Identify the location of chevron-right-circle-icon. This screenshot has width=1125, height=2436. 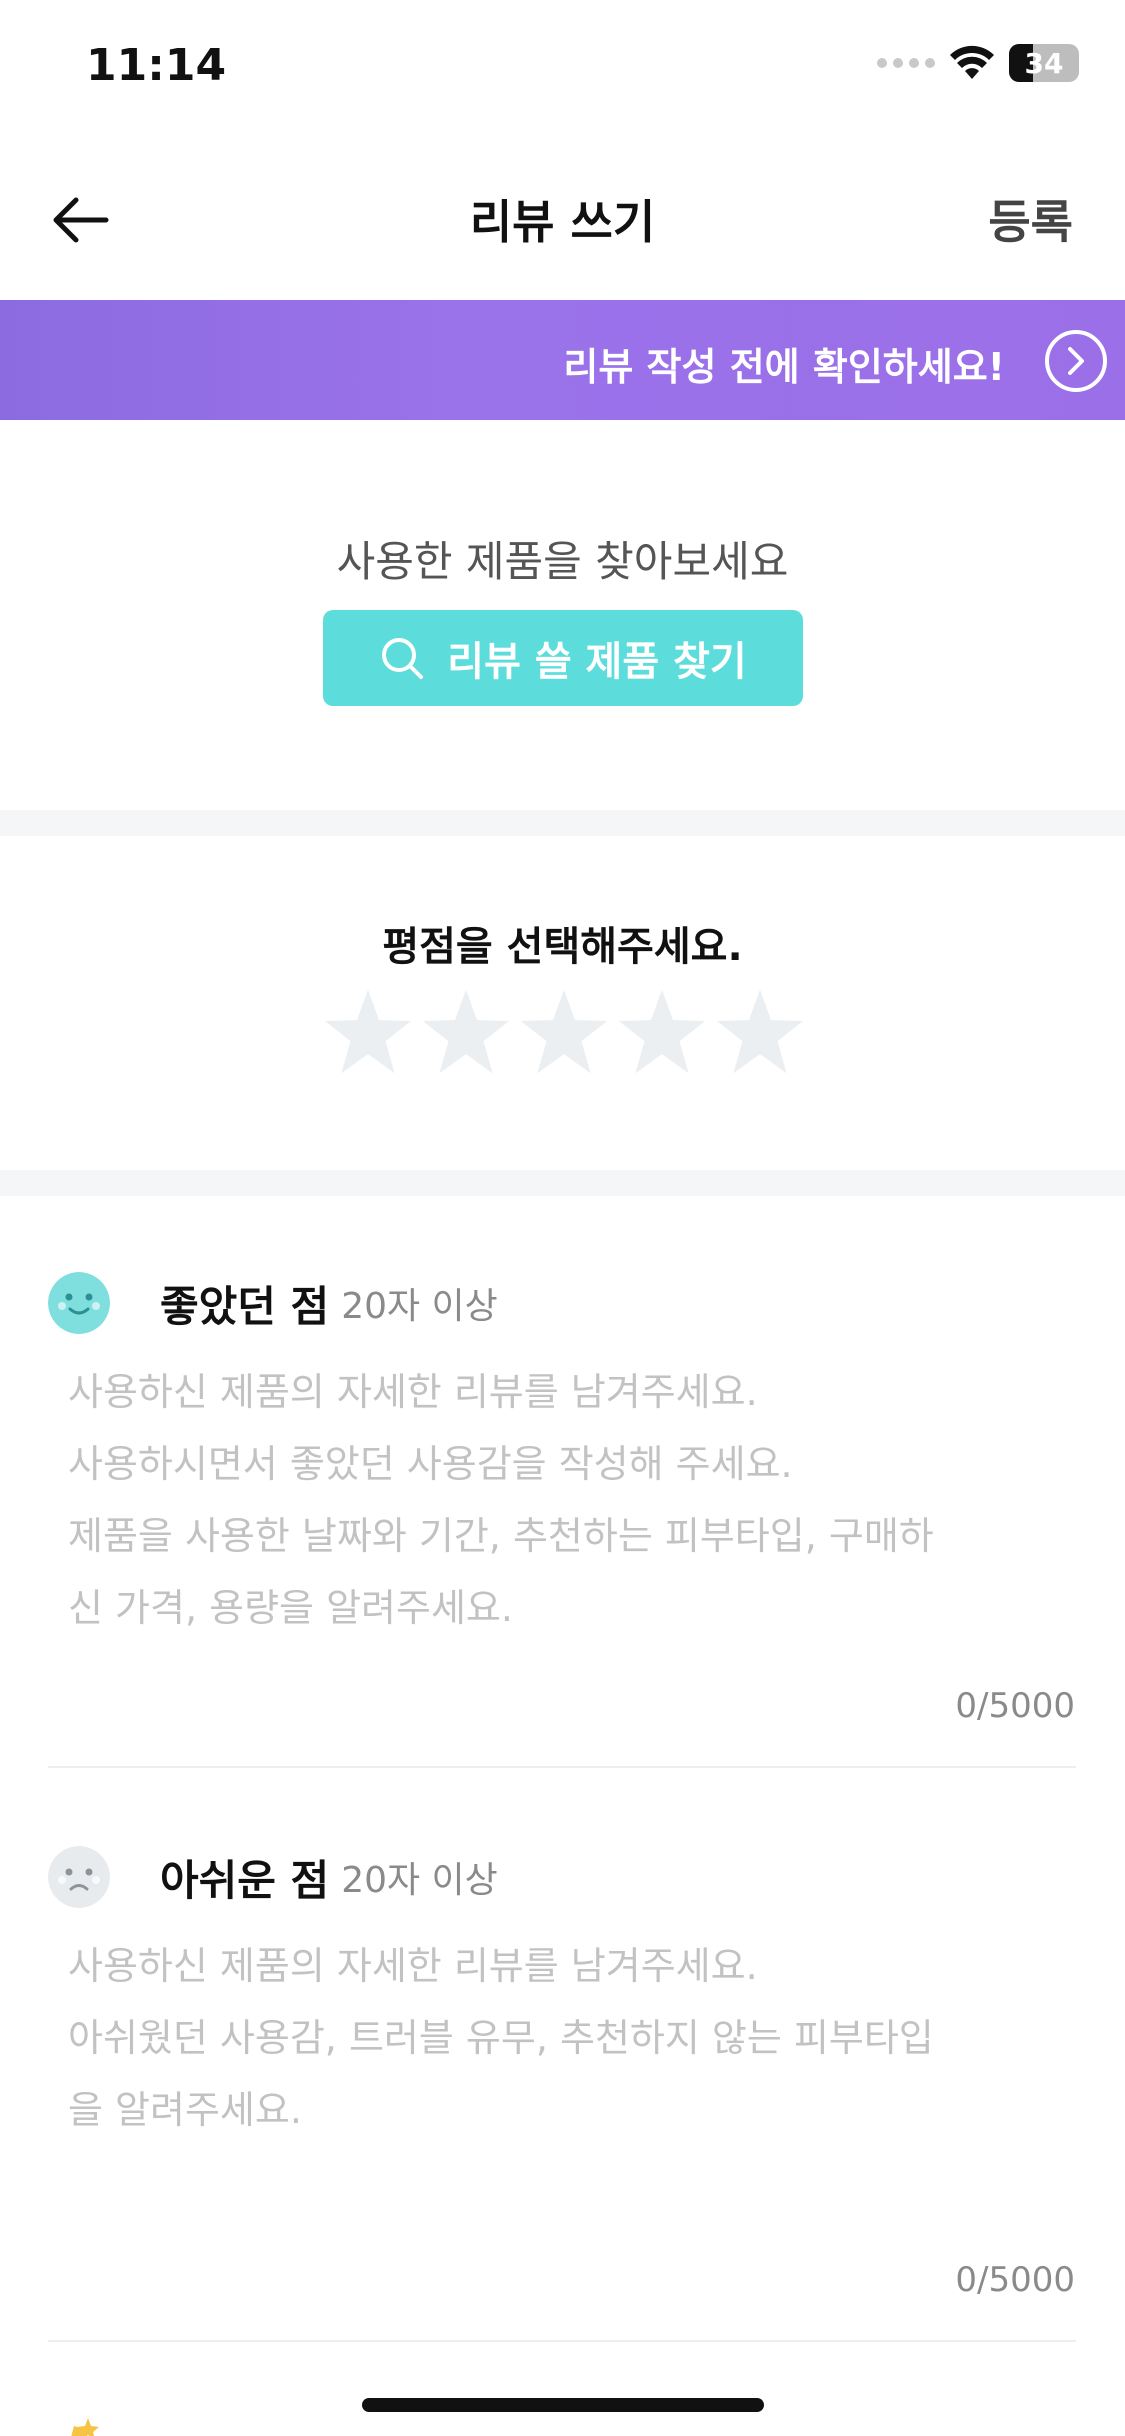
(1076, 361).